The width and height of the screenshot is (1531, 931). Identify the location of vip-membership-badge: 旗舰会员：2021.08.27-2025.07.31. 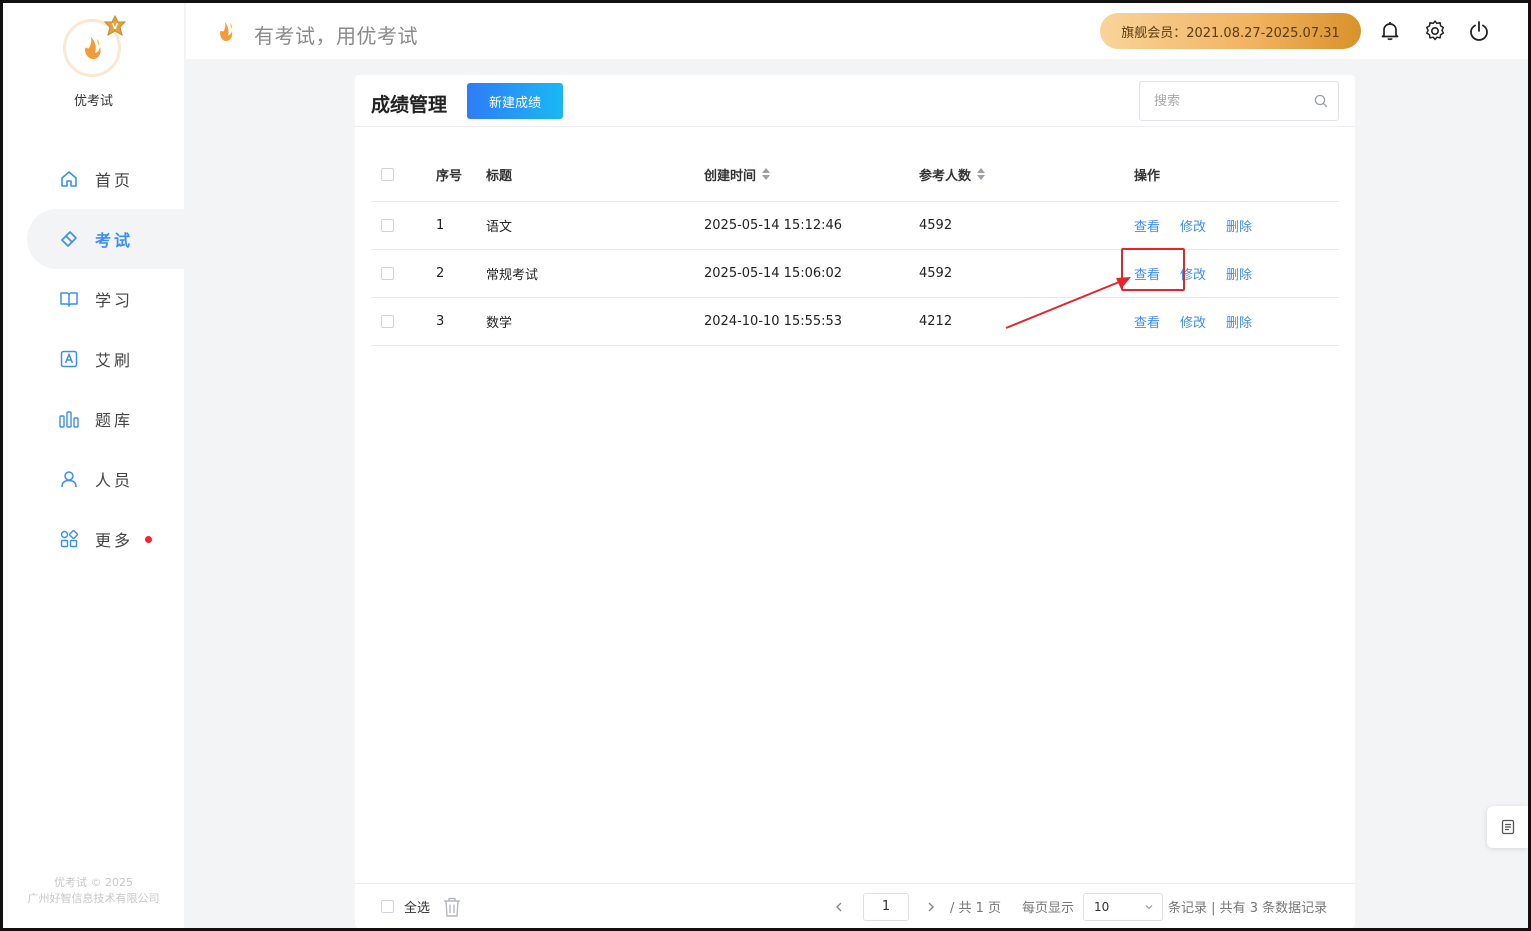
(1230, 31).